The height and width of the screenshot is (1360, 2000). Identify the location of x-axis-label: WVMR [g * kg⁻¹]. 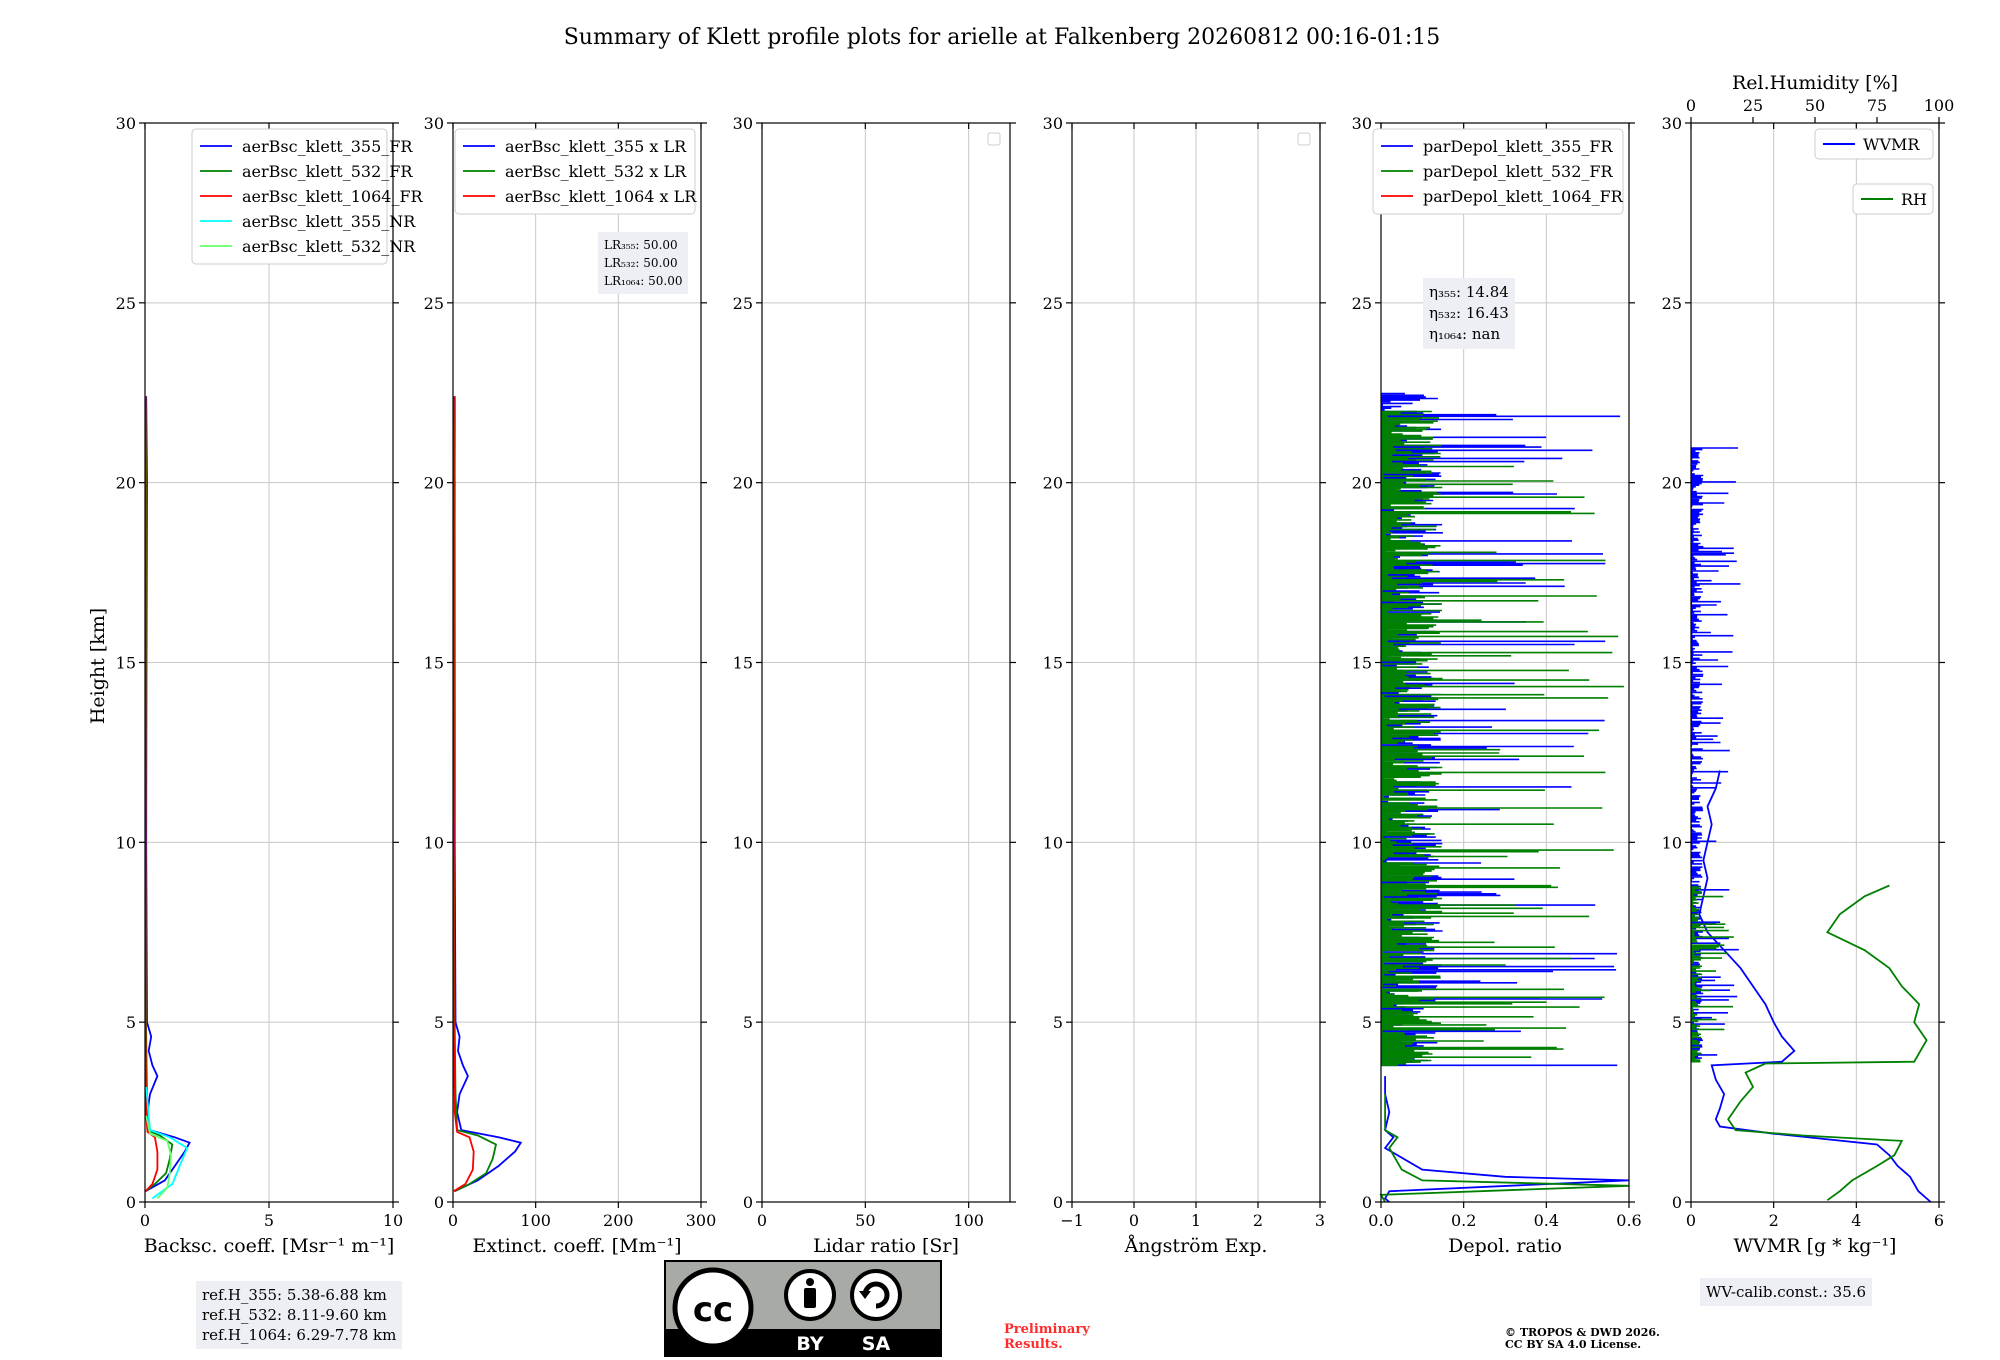
(1815, 1246).